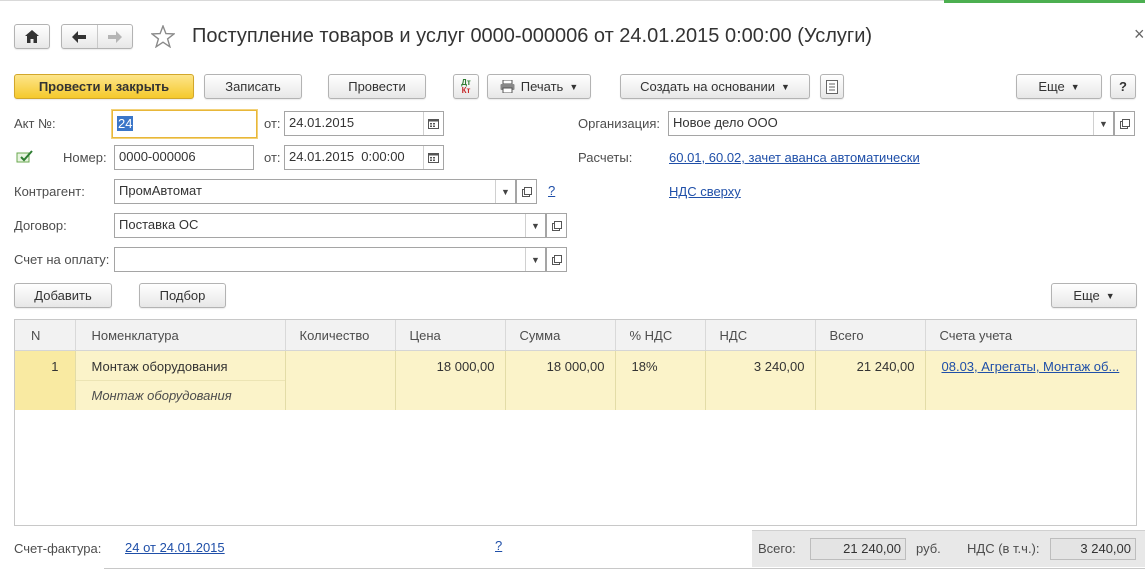 This screenshot has width=1145, height=572. I want to click on post-button: Провести, so click(377, 86).